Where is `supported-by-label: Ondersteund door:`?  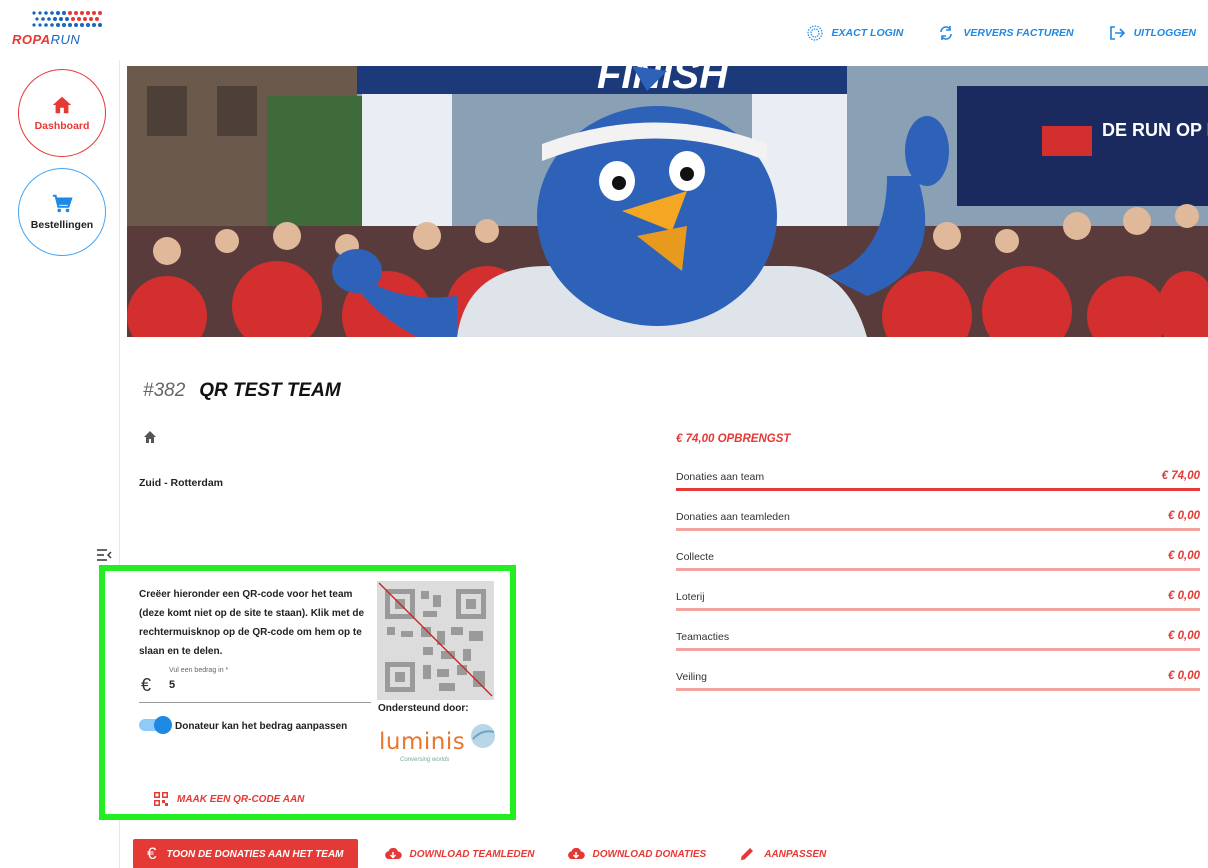
supported-by-label: Ondersteund door: is located at coordinates (423, 708).